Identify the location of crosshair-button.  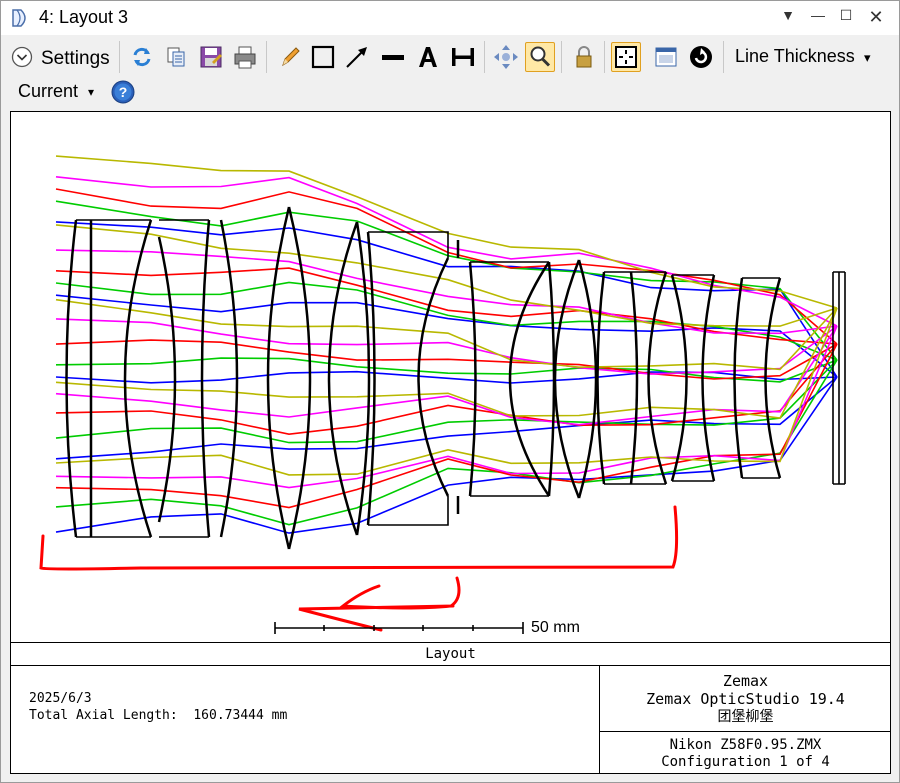
(626, 57).